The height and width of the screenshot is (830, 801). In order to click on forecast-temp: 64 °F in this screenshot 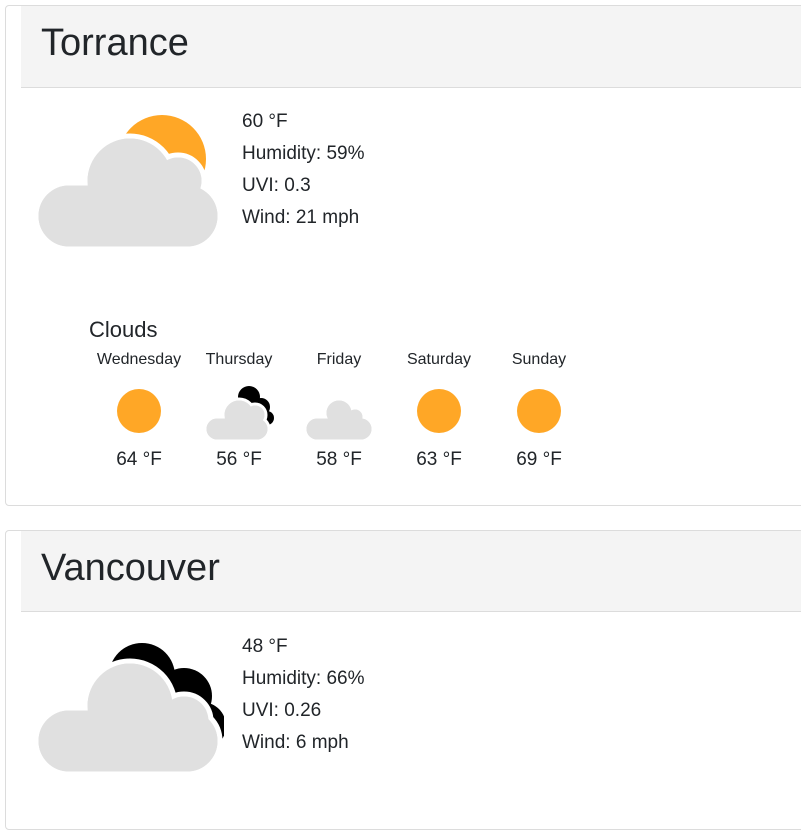, I will do `click(139, 459)`.